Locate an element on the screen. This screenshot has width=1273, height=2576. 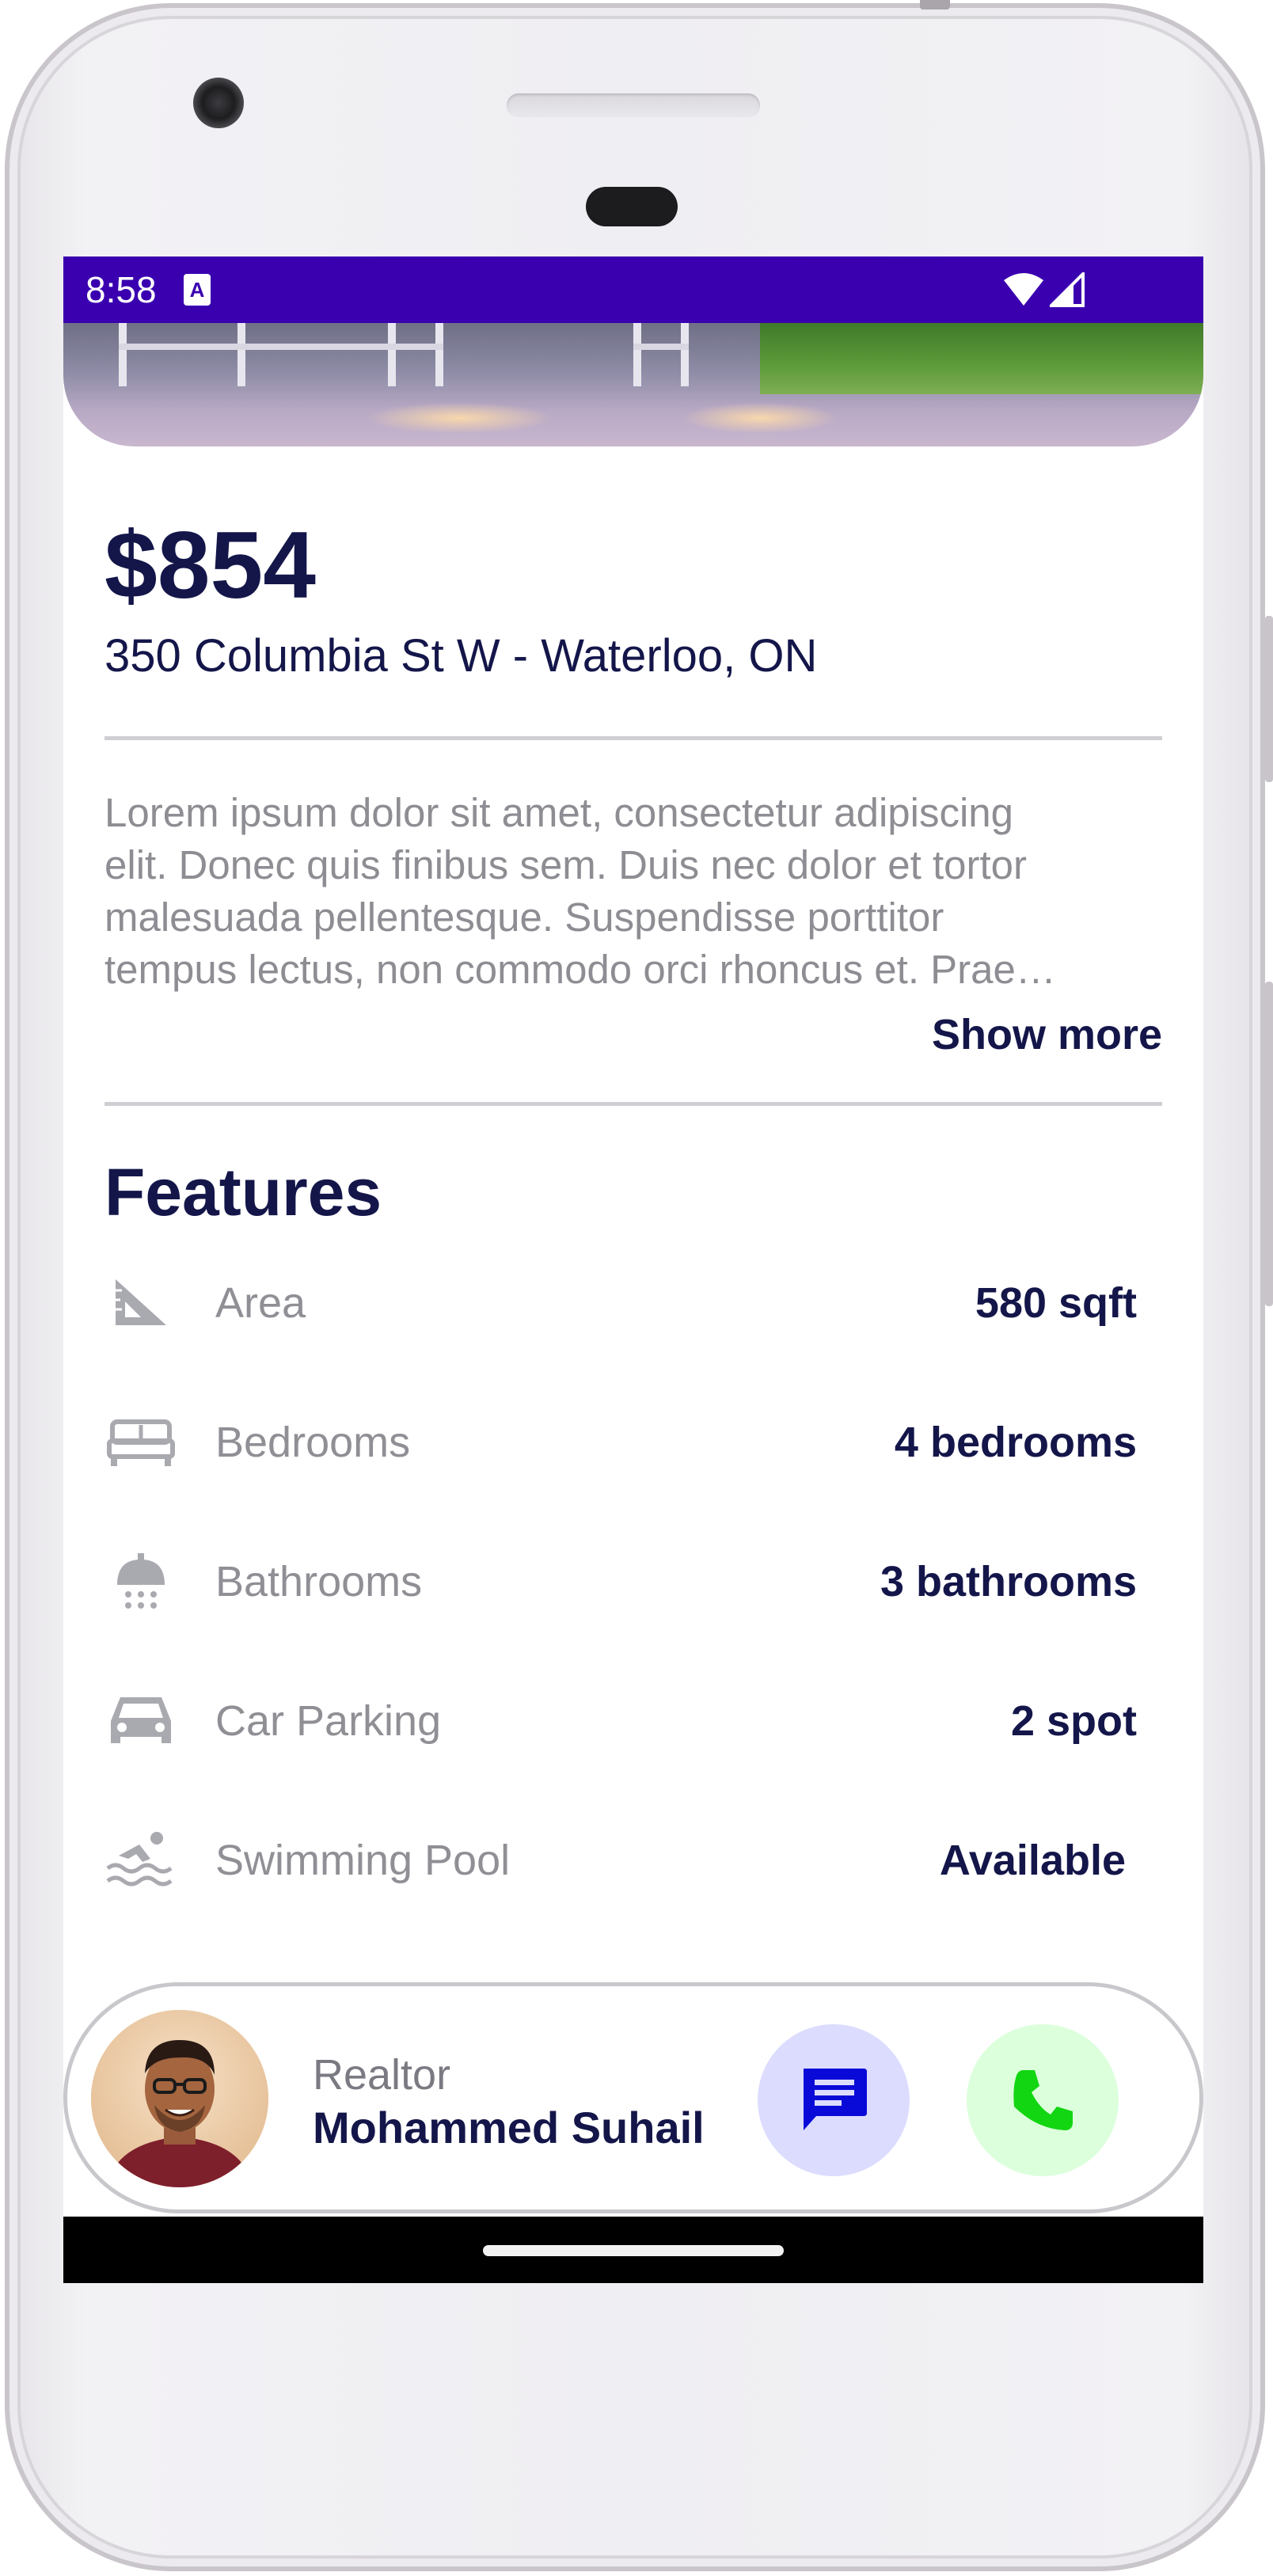
cell-signal-icon is located at coordinates (1067, 290).